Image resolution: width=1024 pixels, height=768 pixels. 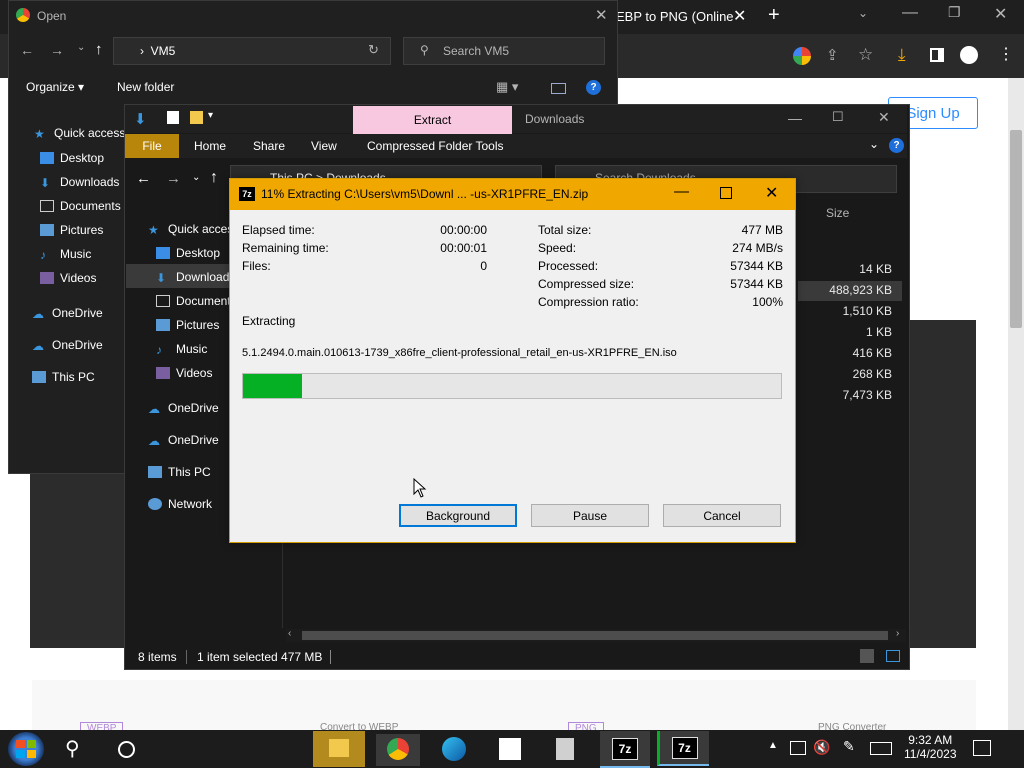 What do you see at coordinates (27, 50) in the screenshot?
I see `back-arrow-icon: ←` at bounding box center [27, 50].